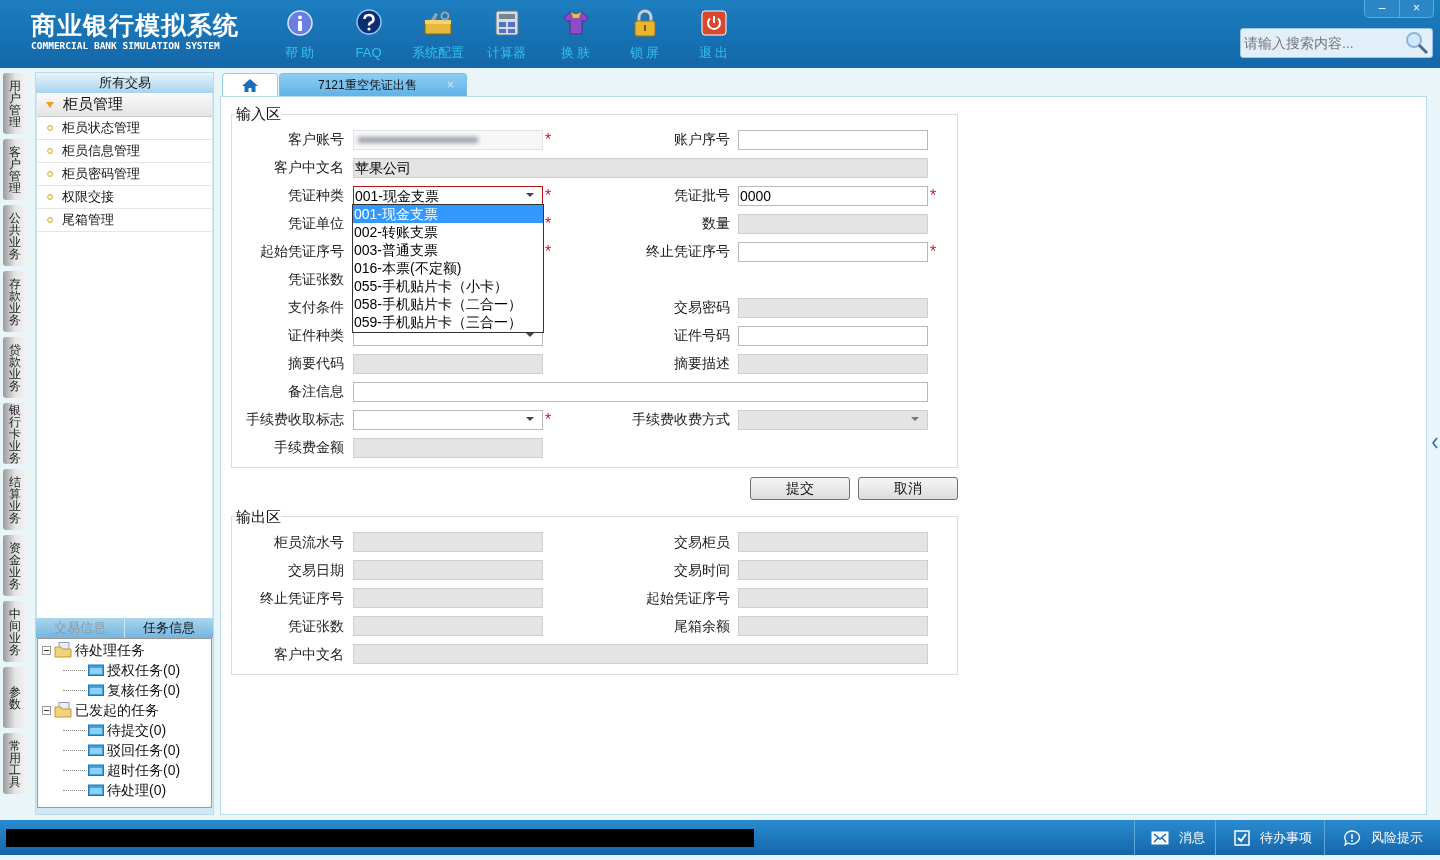  Describe the element at coordinates (448, 139) in the screenshot. I see `masked-input-field` at that location.